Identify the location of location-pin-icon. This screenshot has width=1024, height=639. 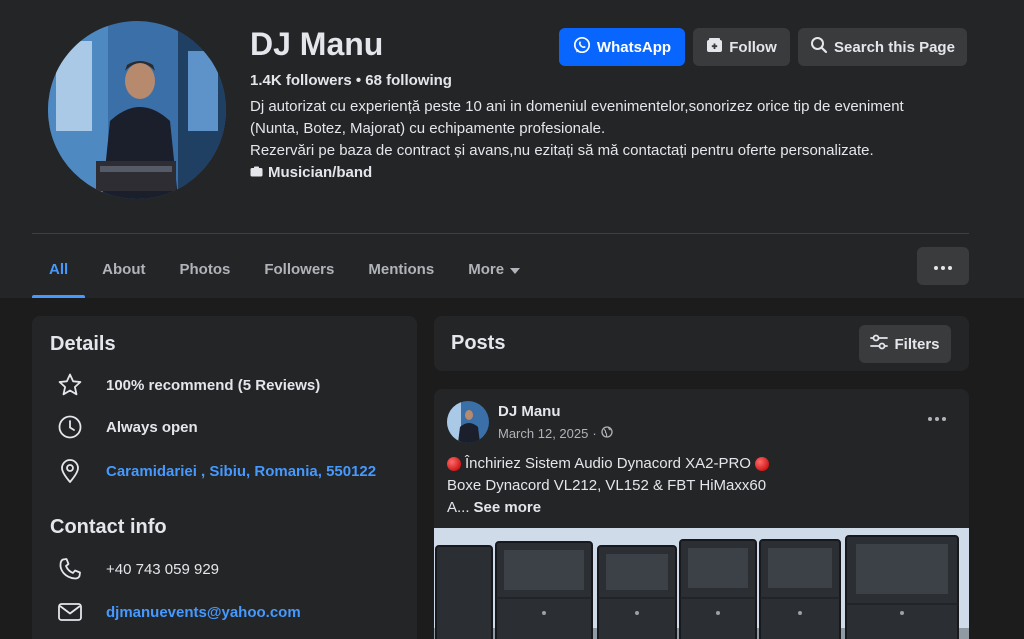
(70, 471).